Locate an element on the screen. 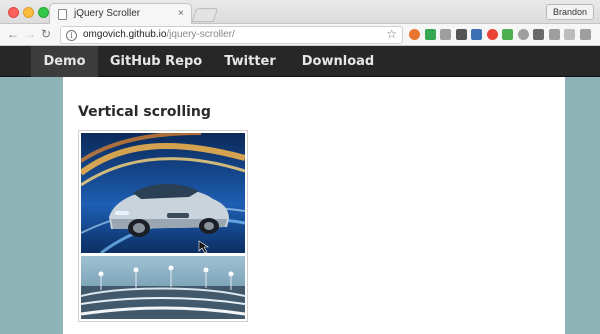 This screenshot has height=334, width=600. zoom-window-button is located at coordinates (43, 12).